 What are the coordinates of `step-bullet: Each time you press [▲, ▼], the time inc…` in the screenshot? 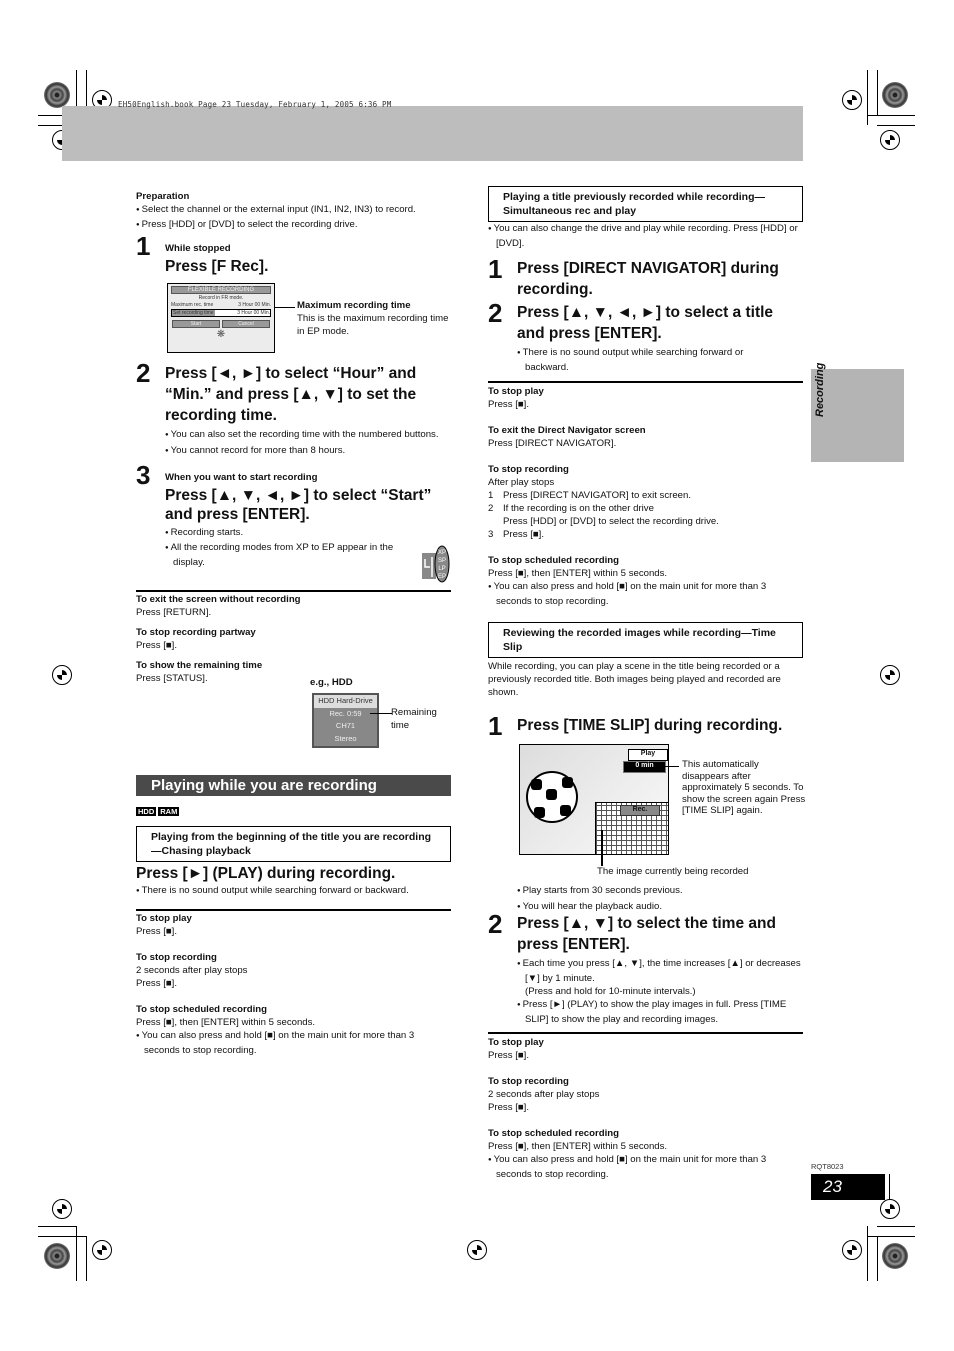 It's located at (662, 971).